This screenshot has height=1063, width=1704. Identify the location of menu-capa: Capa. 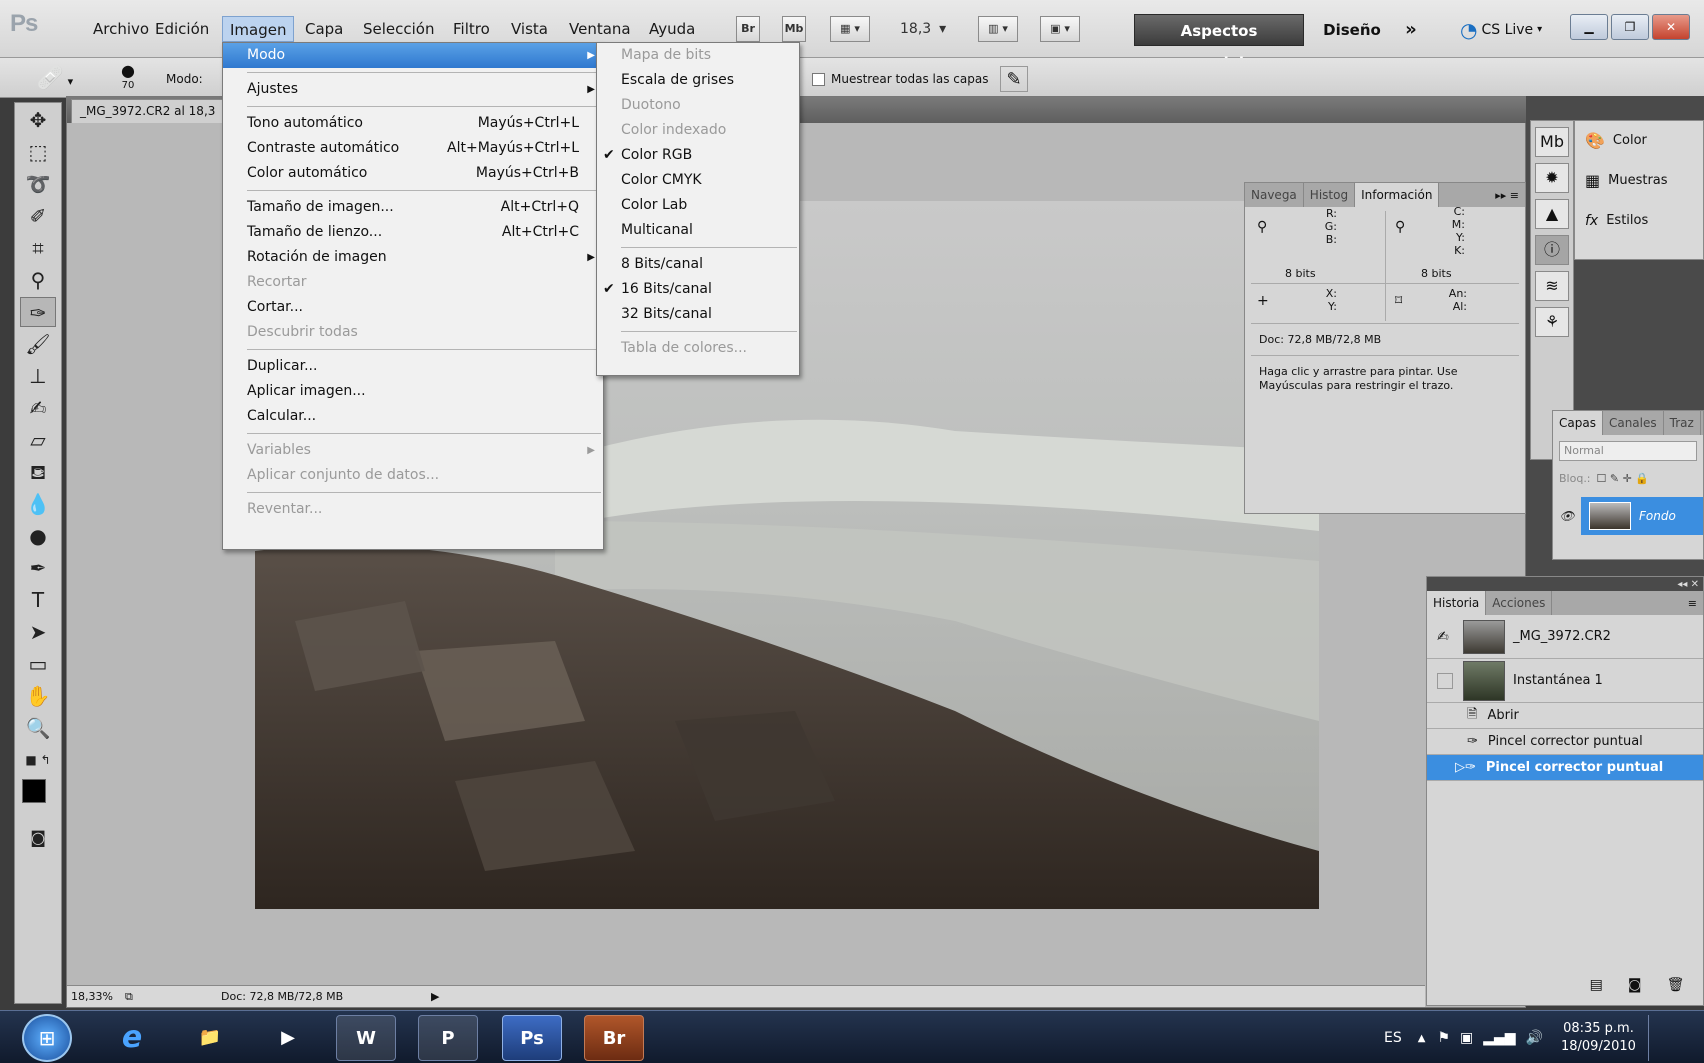
(324, 29).